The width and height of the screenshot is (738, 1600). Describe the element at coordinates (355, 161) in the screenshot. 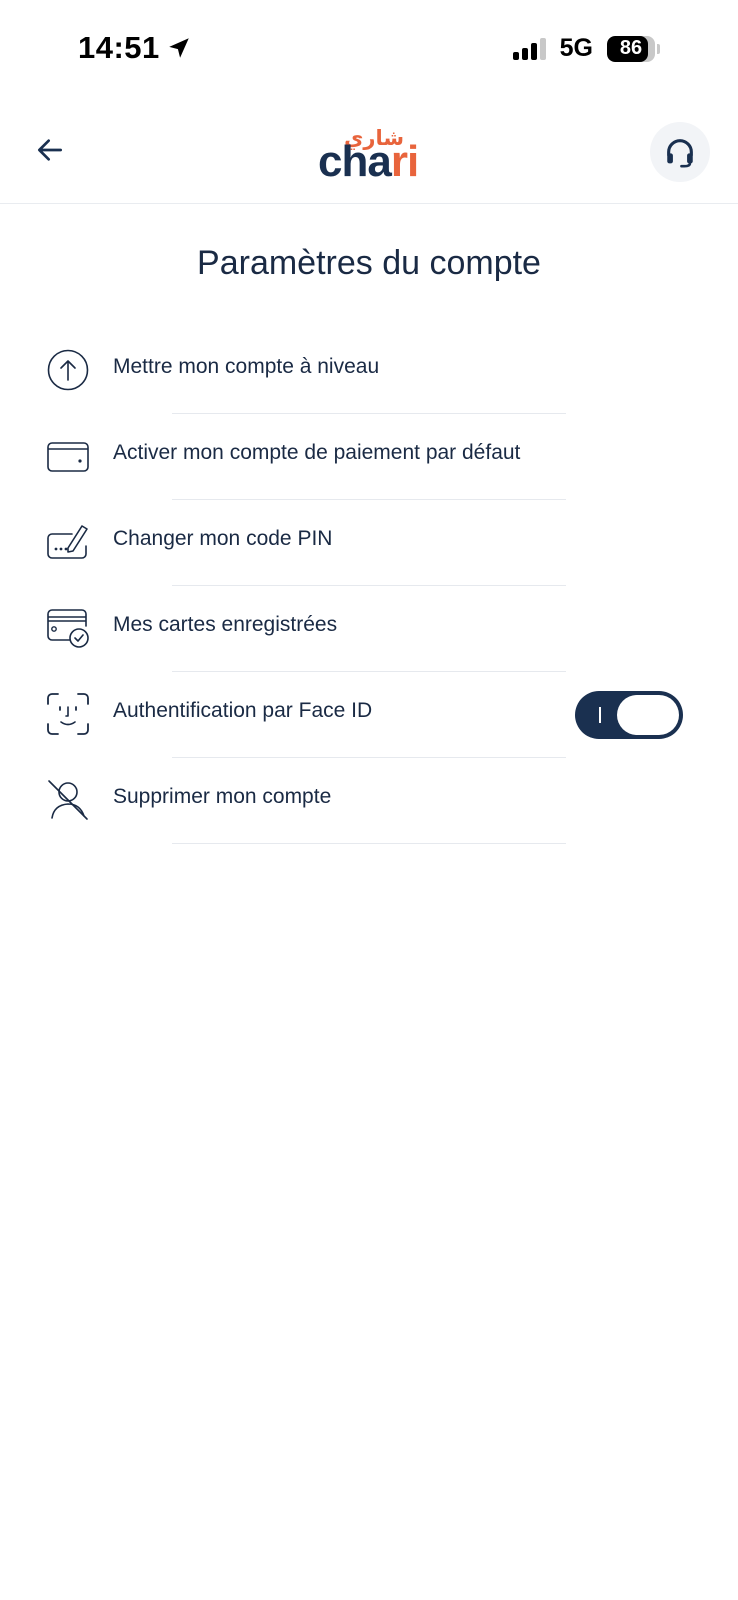

I see `logo-latin-main: cha` at that location.